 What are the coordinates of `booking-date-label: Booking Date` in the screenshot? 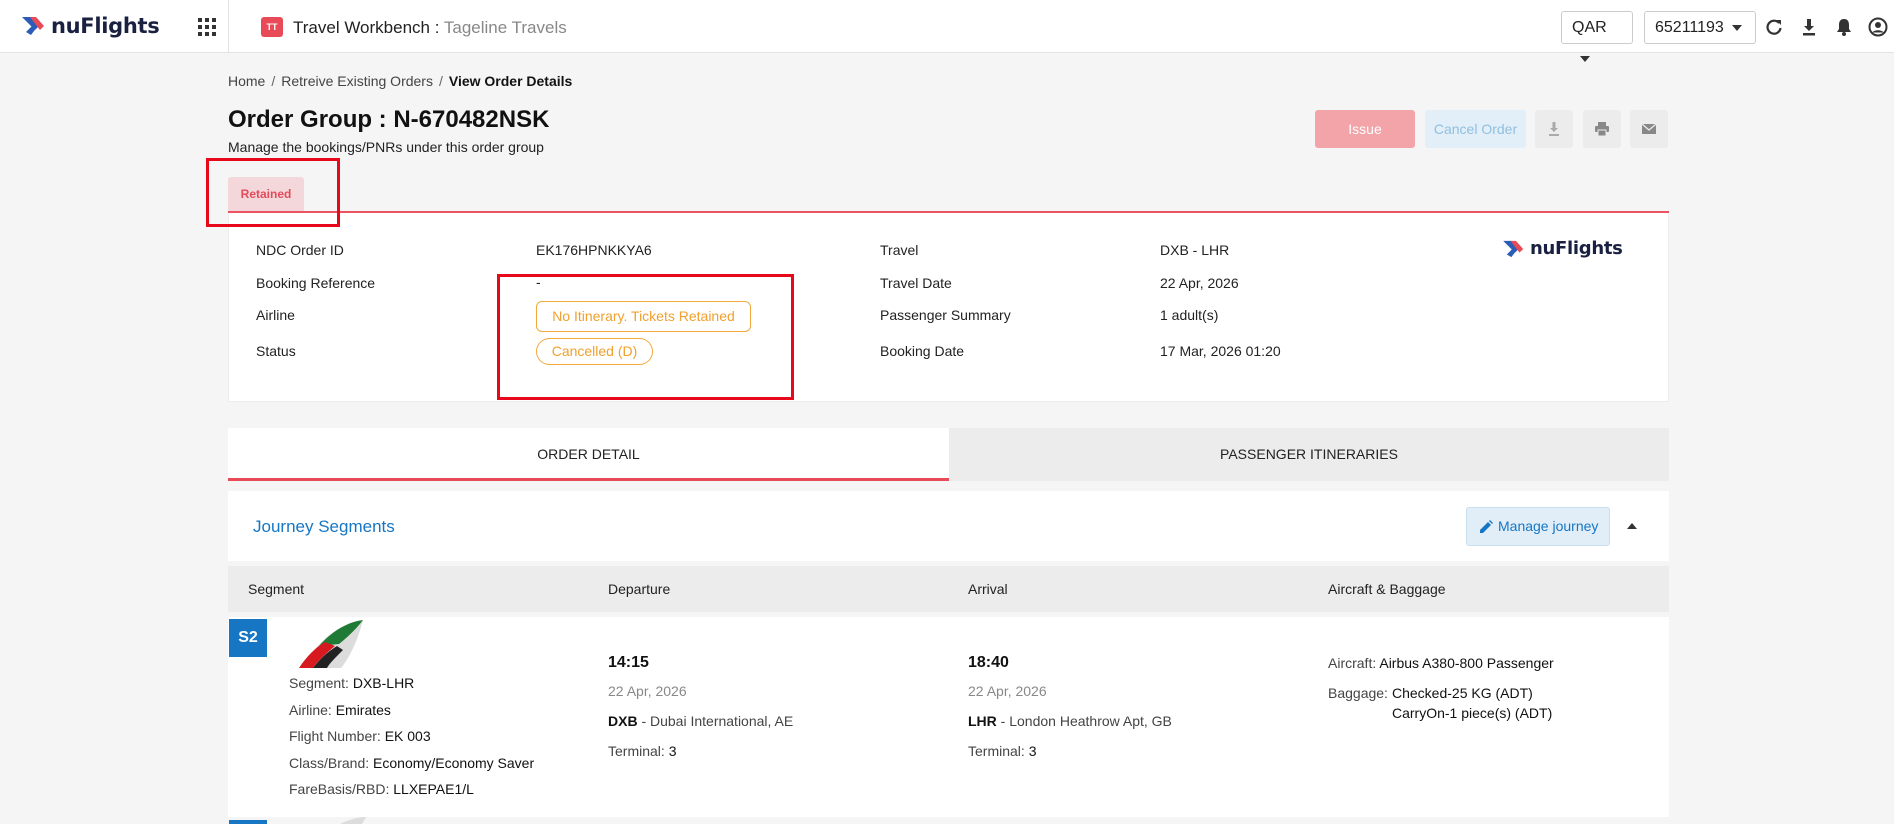 It's located at (922, 351).